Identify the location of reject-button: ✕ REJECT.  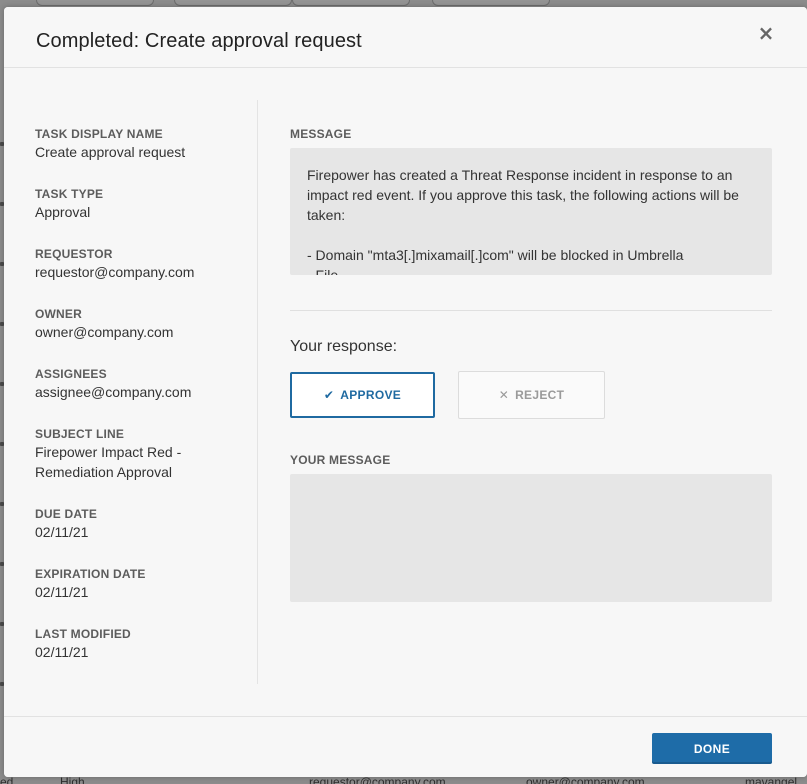
(531, 395).